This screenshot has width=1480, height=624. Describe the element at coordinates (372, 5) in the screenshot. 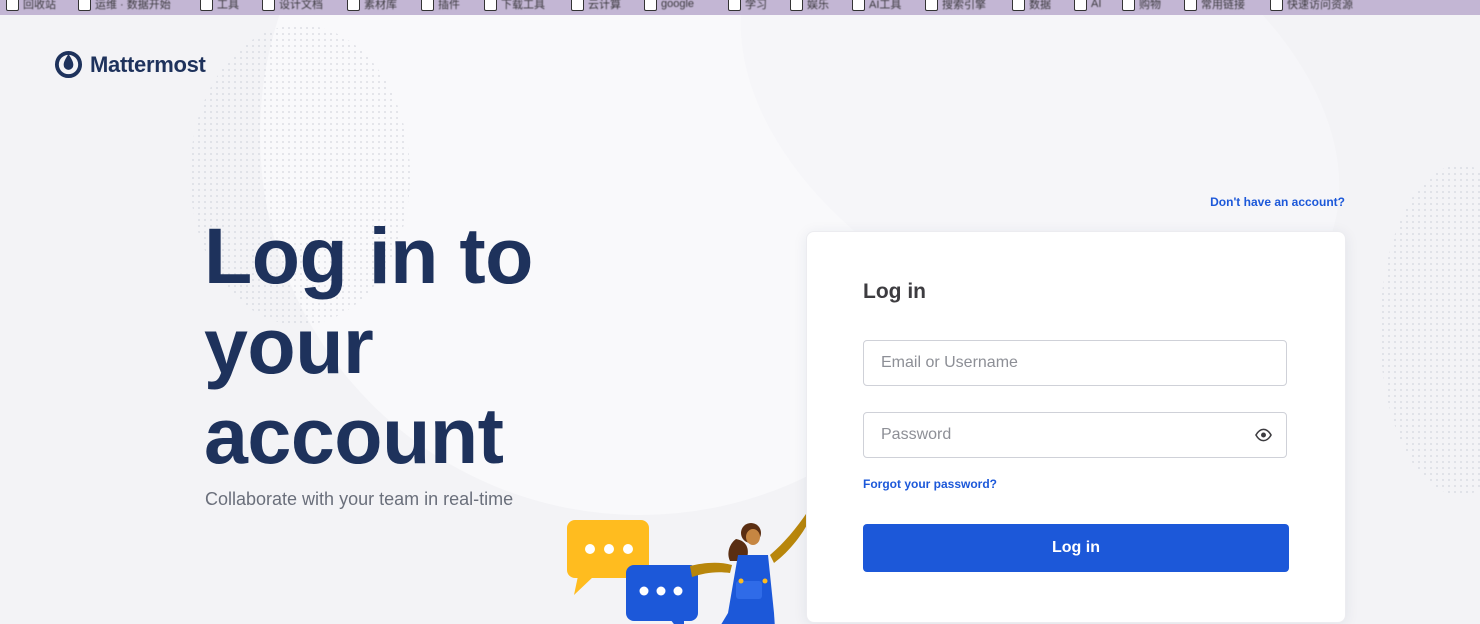

I see `bookmark-item: 素材库` at that location.